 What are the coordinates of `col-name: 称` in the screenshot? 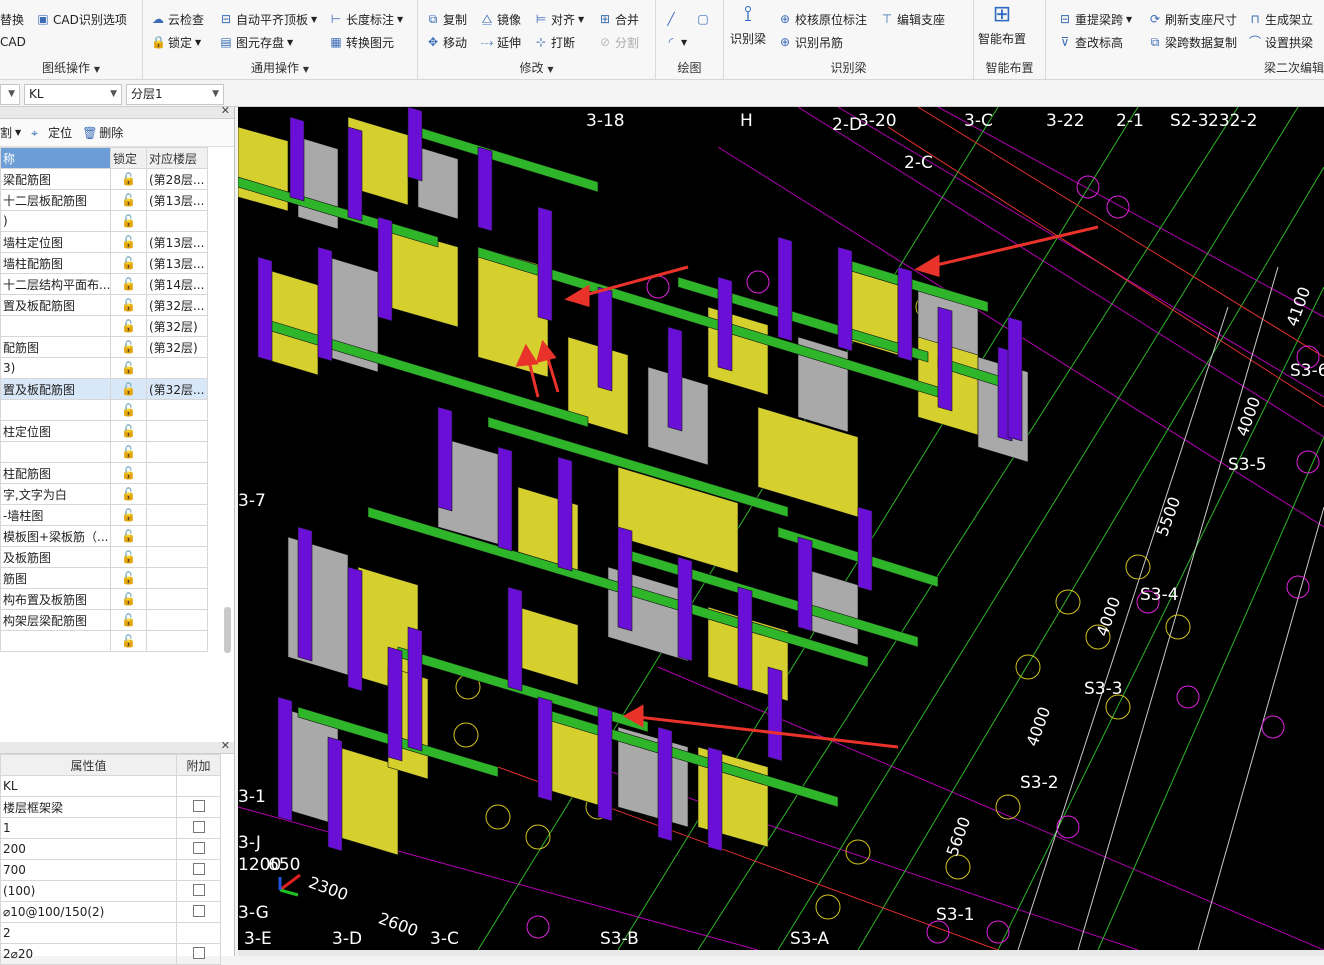 It's located at (55, 158).